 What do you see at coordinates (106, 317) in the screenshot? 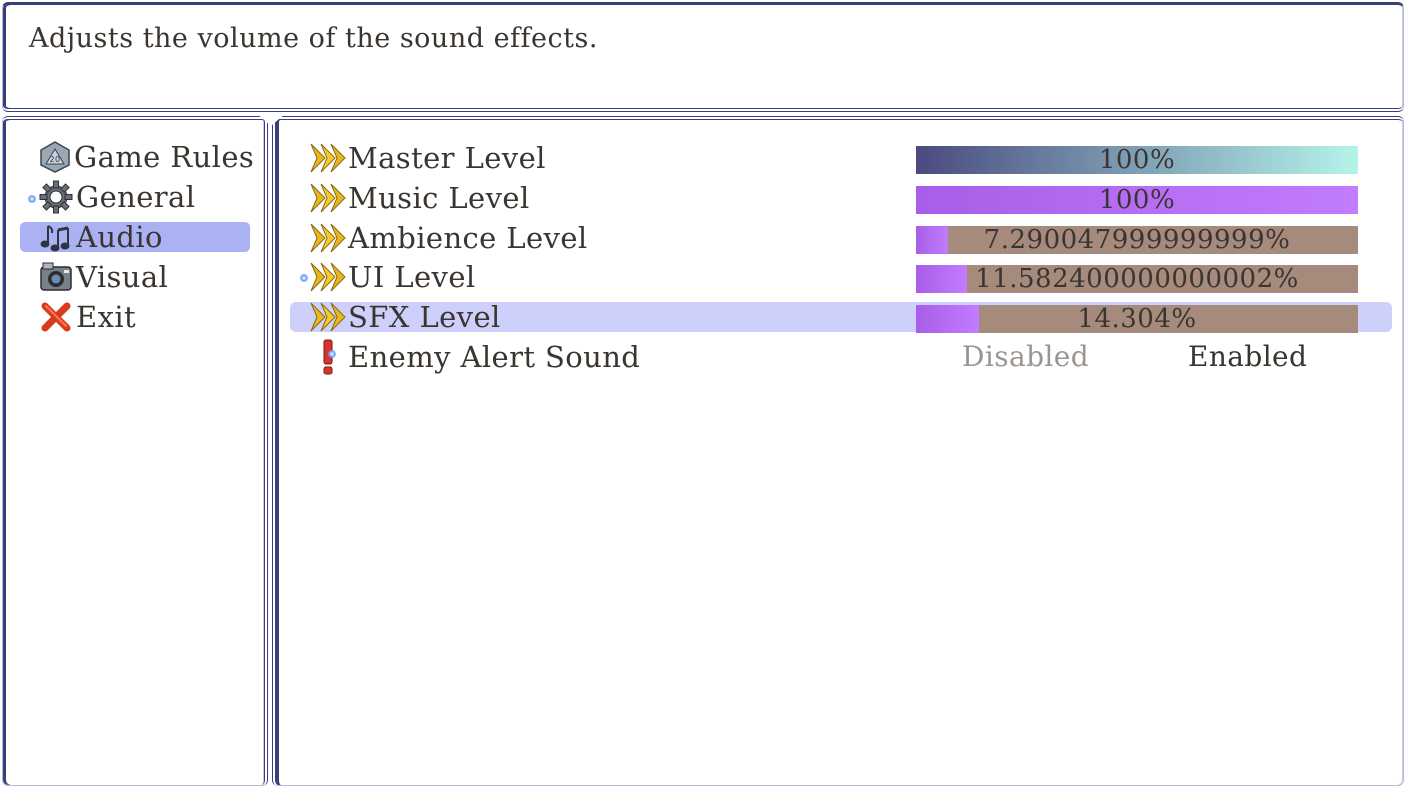
I see `command-label: Exit` at bounding box center [106, 317].